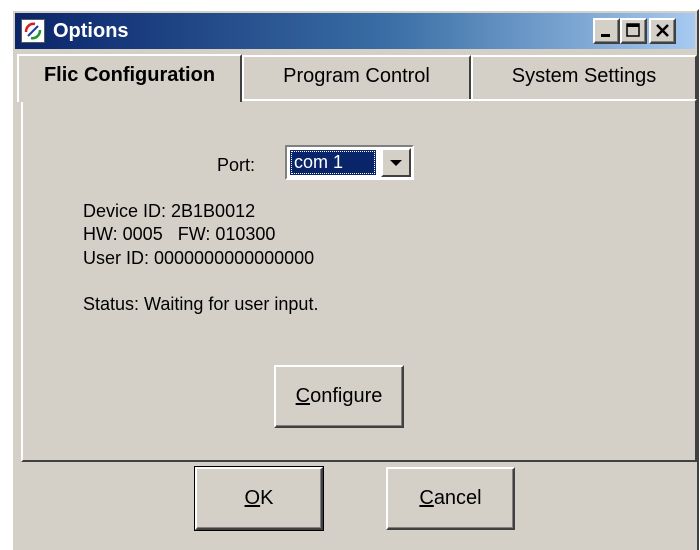 The image size is (700, 550). Describe the element at coordinates (33, 31) in the screenshot. I see `app-icon` at that location.